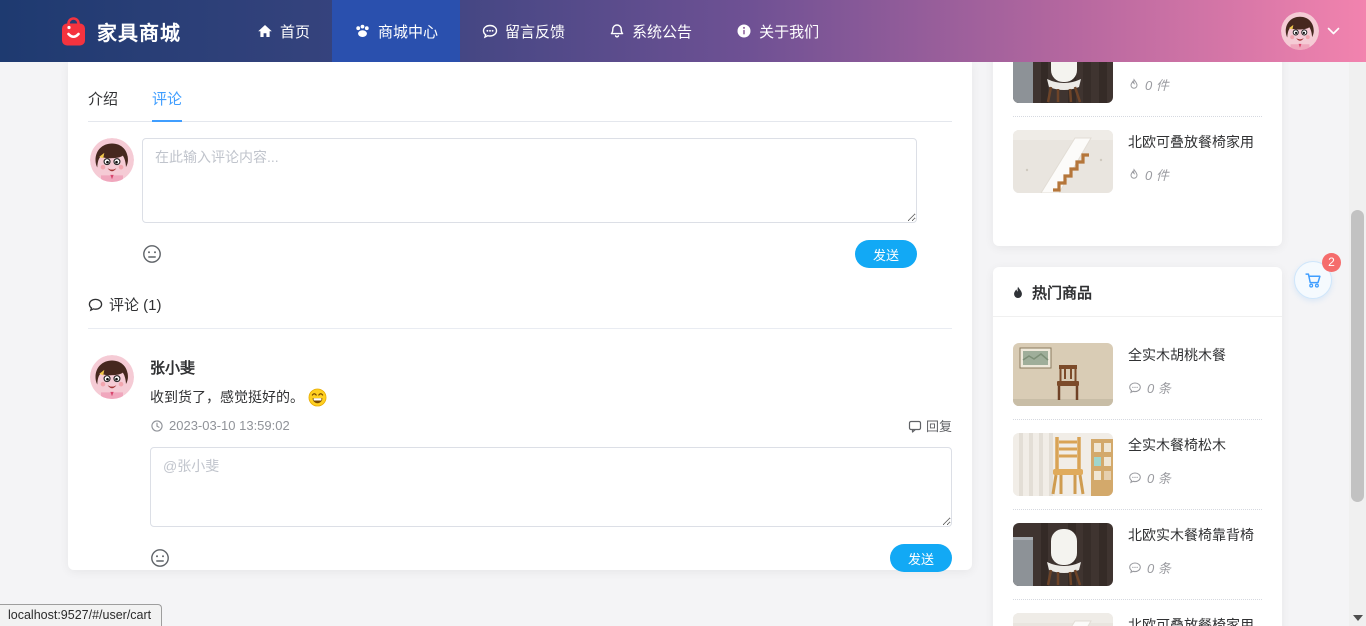 This screenshot has width=1366, height=626. What do you see at coordinates (139, 33) in the screenshot?
I see `brand-title: 家具商城` at bounding box center [139, 33].